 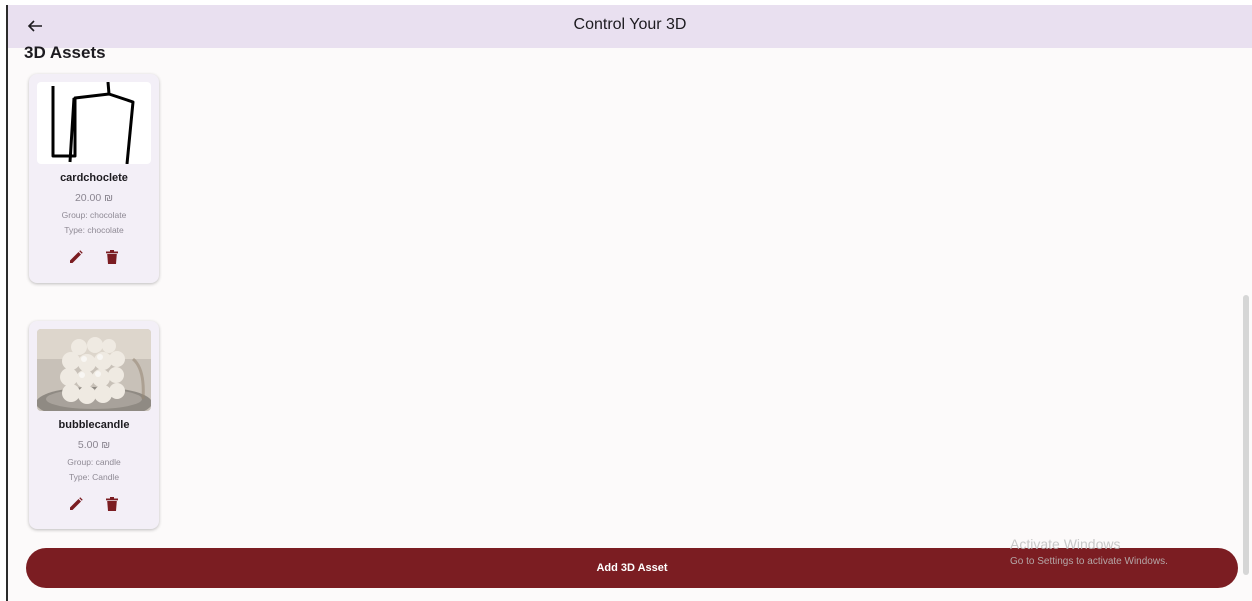 What do you see at coordinates (1089, 561) in the screenshot?
I see `watermark-subtitle: Go to Settings to activate Windows.` at bounding box center [1089, 561].